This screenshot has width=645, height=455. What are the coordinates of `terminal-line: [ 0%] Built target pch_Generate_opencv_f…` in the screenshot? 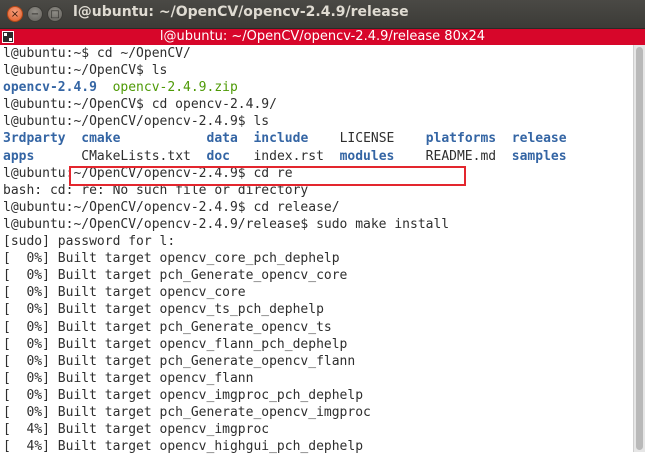 It's located at (317, 361).